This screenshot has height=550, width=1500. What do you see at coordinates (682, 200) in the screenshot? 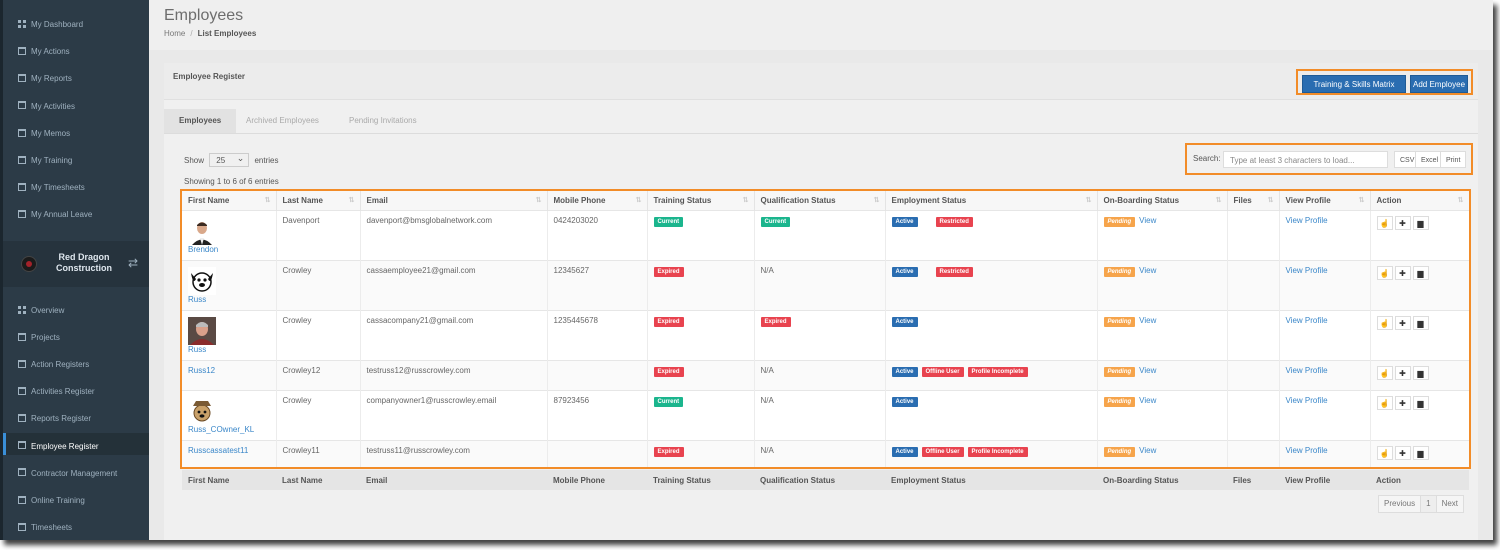
I see `column-header-label: Training Status` at bounding box center [682, 200].